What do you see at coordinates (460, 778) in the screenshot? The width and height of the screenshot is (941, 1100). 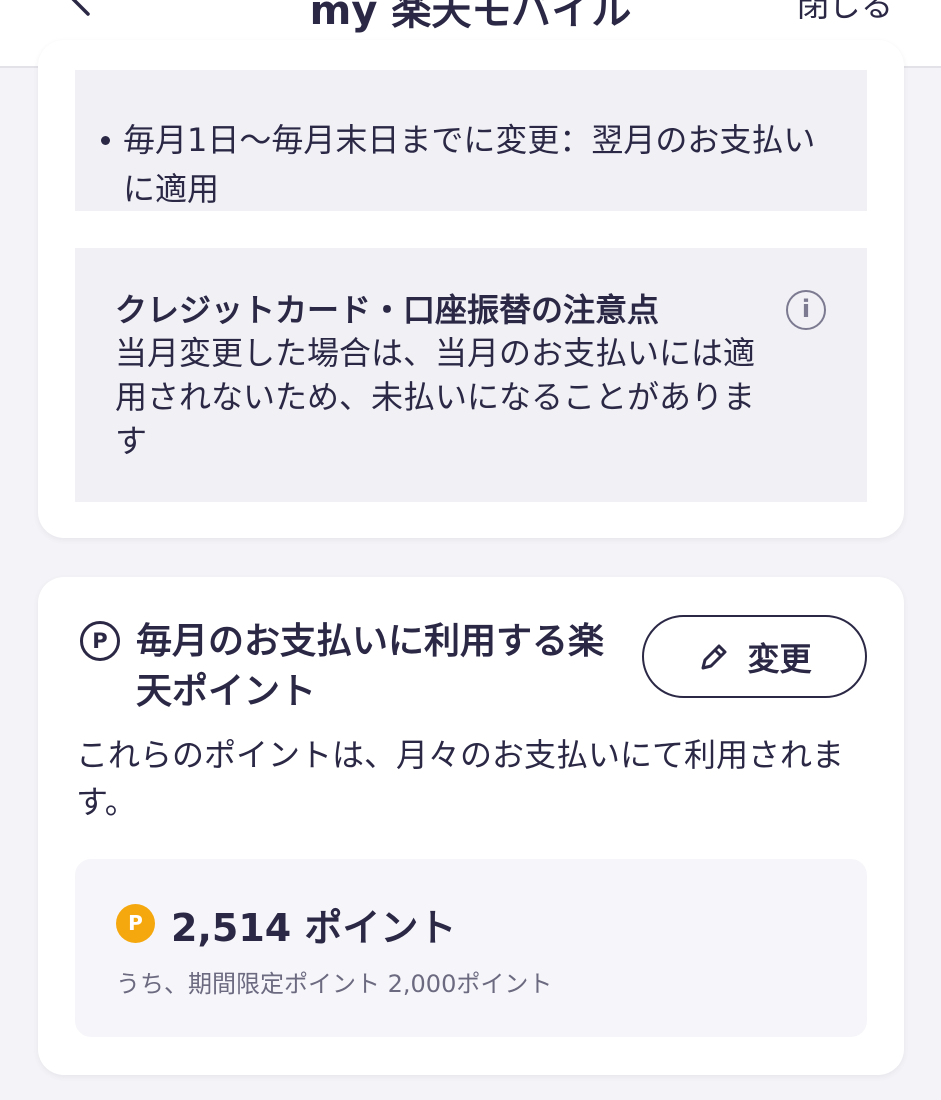 I see `points-description: これらのポイントは、月々のお支払いにて利用されます。` at bounding box center [460, 778].